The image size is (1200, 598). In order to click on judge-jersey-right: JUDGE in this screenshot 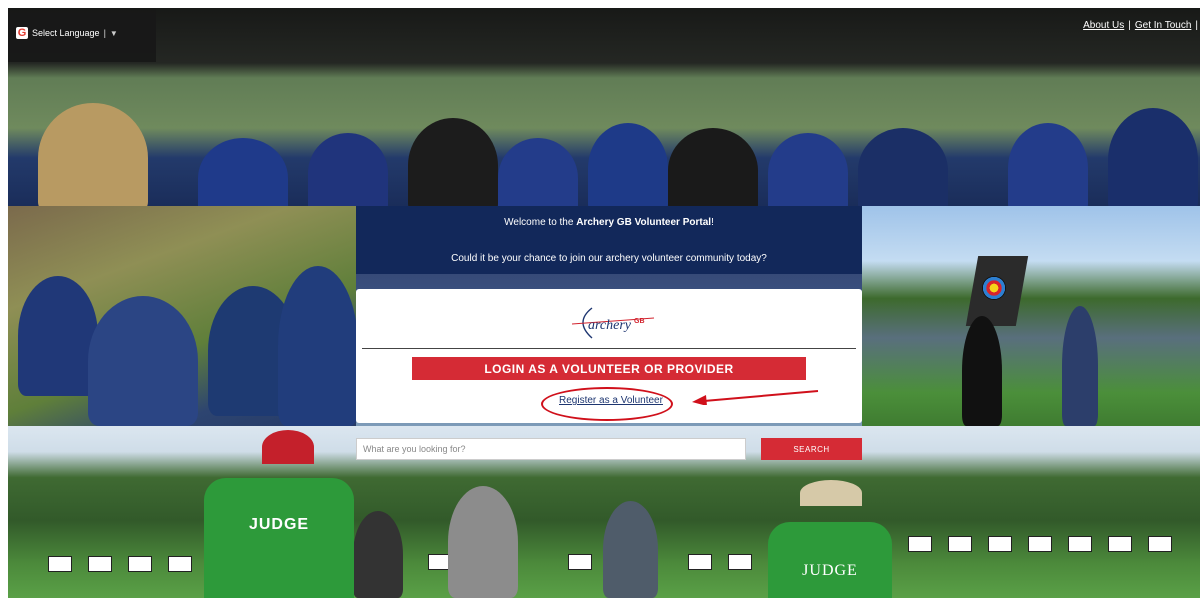, I will do `click(830, 560)`.